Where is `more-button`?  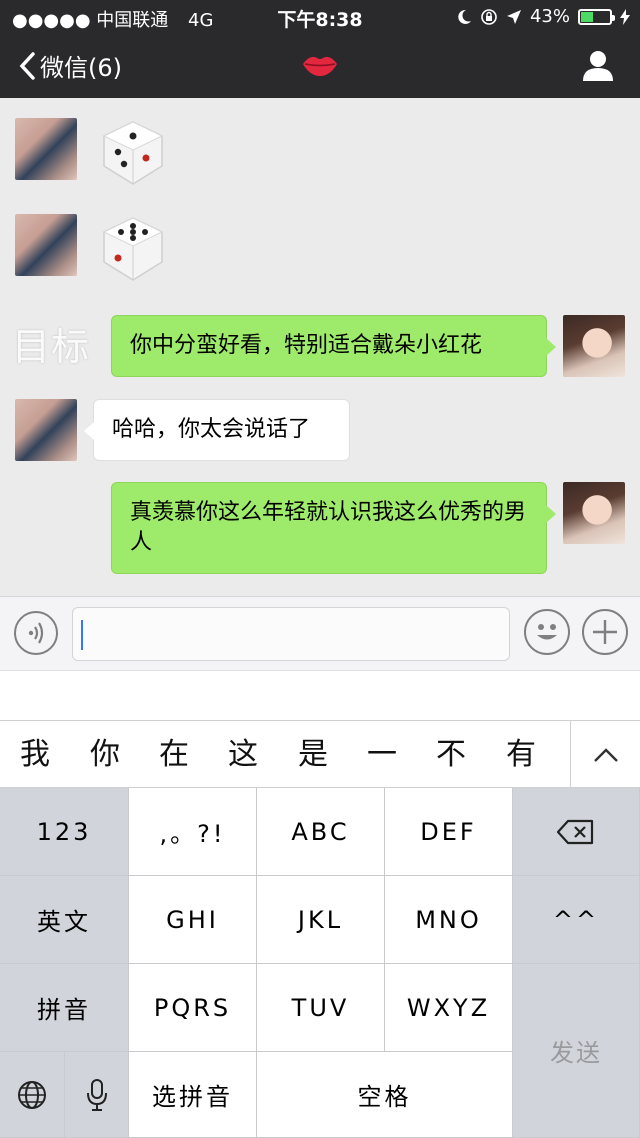 more-button is located at coordinates (605, 632).